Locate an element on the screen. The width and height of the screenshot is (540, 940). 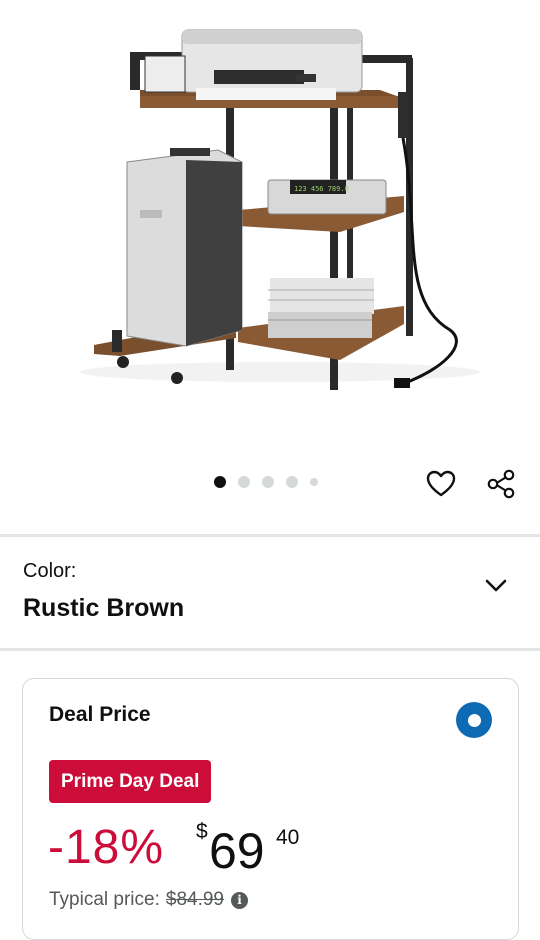
price-fraction: 40 is located at coordinates (288, 837).